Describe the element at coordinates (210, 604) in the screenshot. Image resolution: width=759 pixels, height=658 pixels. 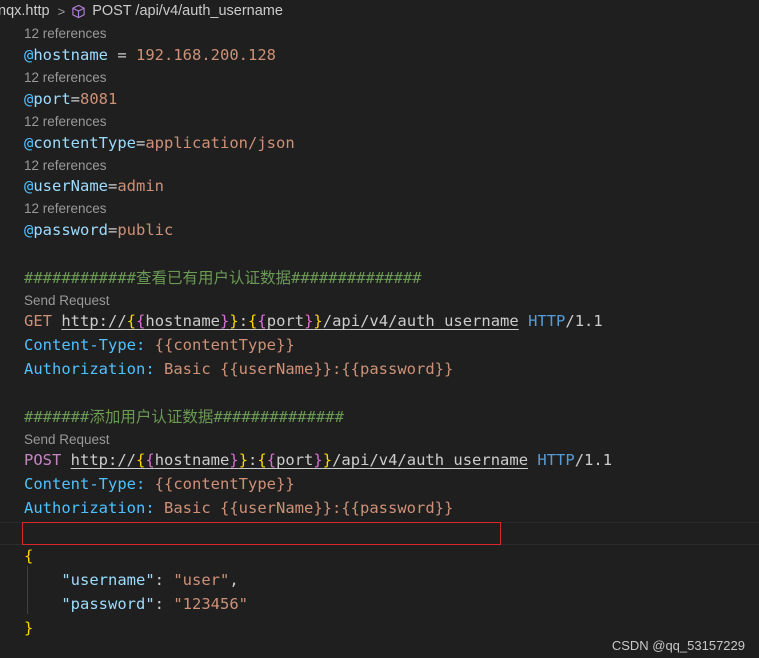
I see `json-value: "123456"` at that location.